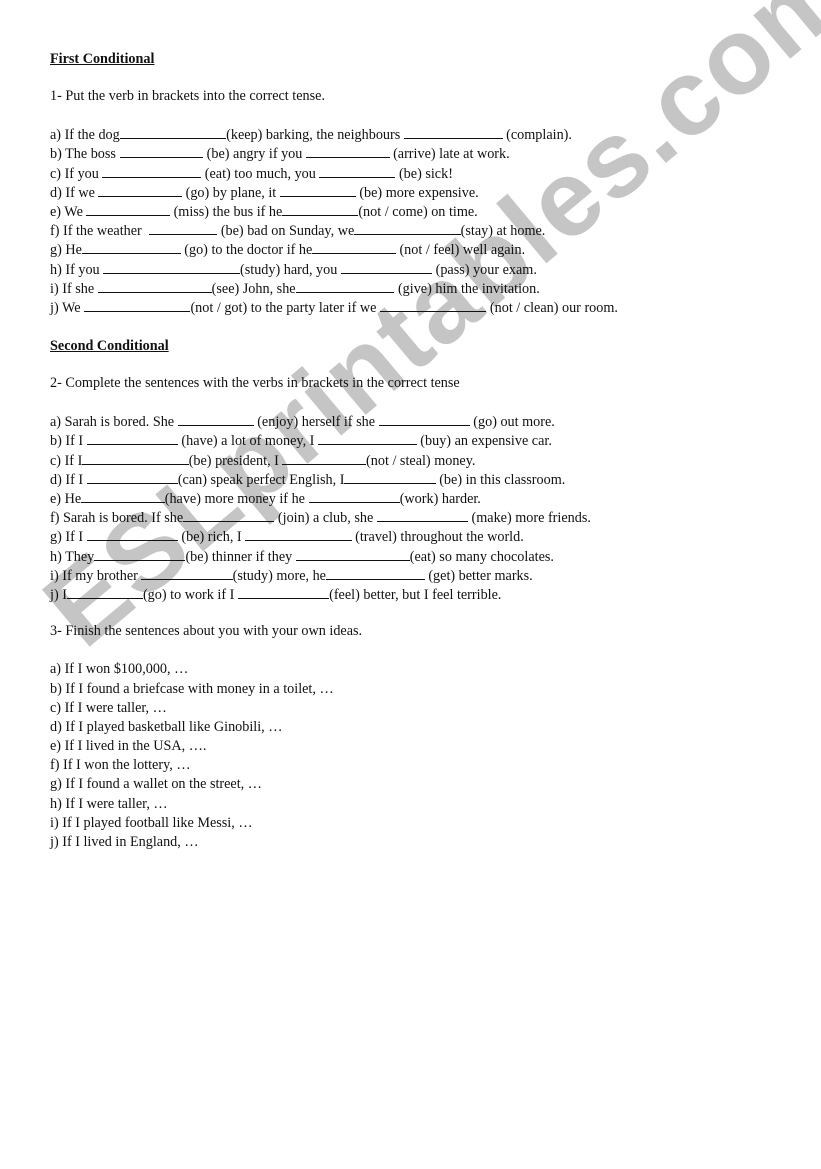 The height and width of the screenshot is (1169, 821). I want to click on sentence-text: g) If I, so click(68, 537).